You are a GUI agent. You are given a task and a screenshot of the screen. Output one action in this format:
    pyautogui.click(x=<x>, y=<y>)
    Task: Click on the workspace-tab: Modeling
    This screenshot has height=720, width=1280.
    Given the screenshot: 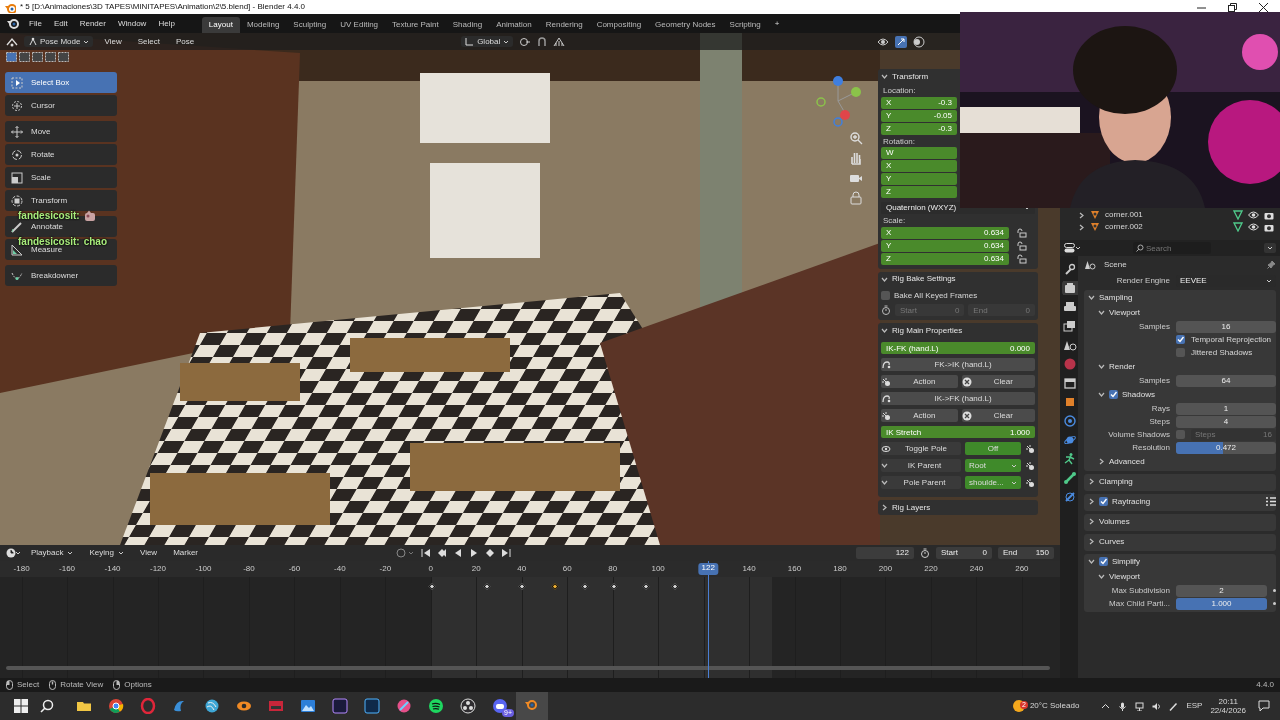 What is the action you would take?
    pyautogui.click(x=263, y=25)
    